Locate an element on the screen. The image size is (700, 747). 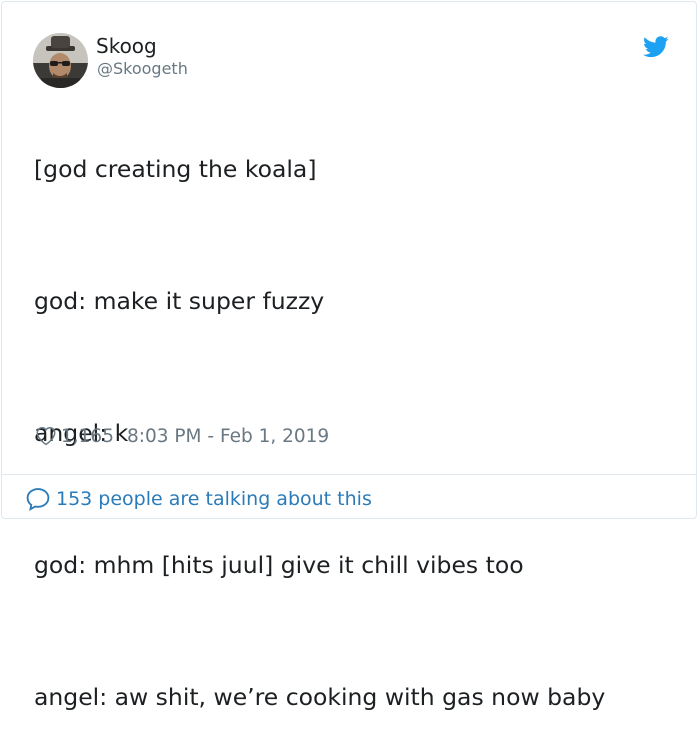
heart-outline-icon is located at coordinates (46, 436).